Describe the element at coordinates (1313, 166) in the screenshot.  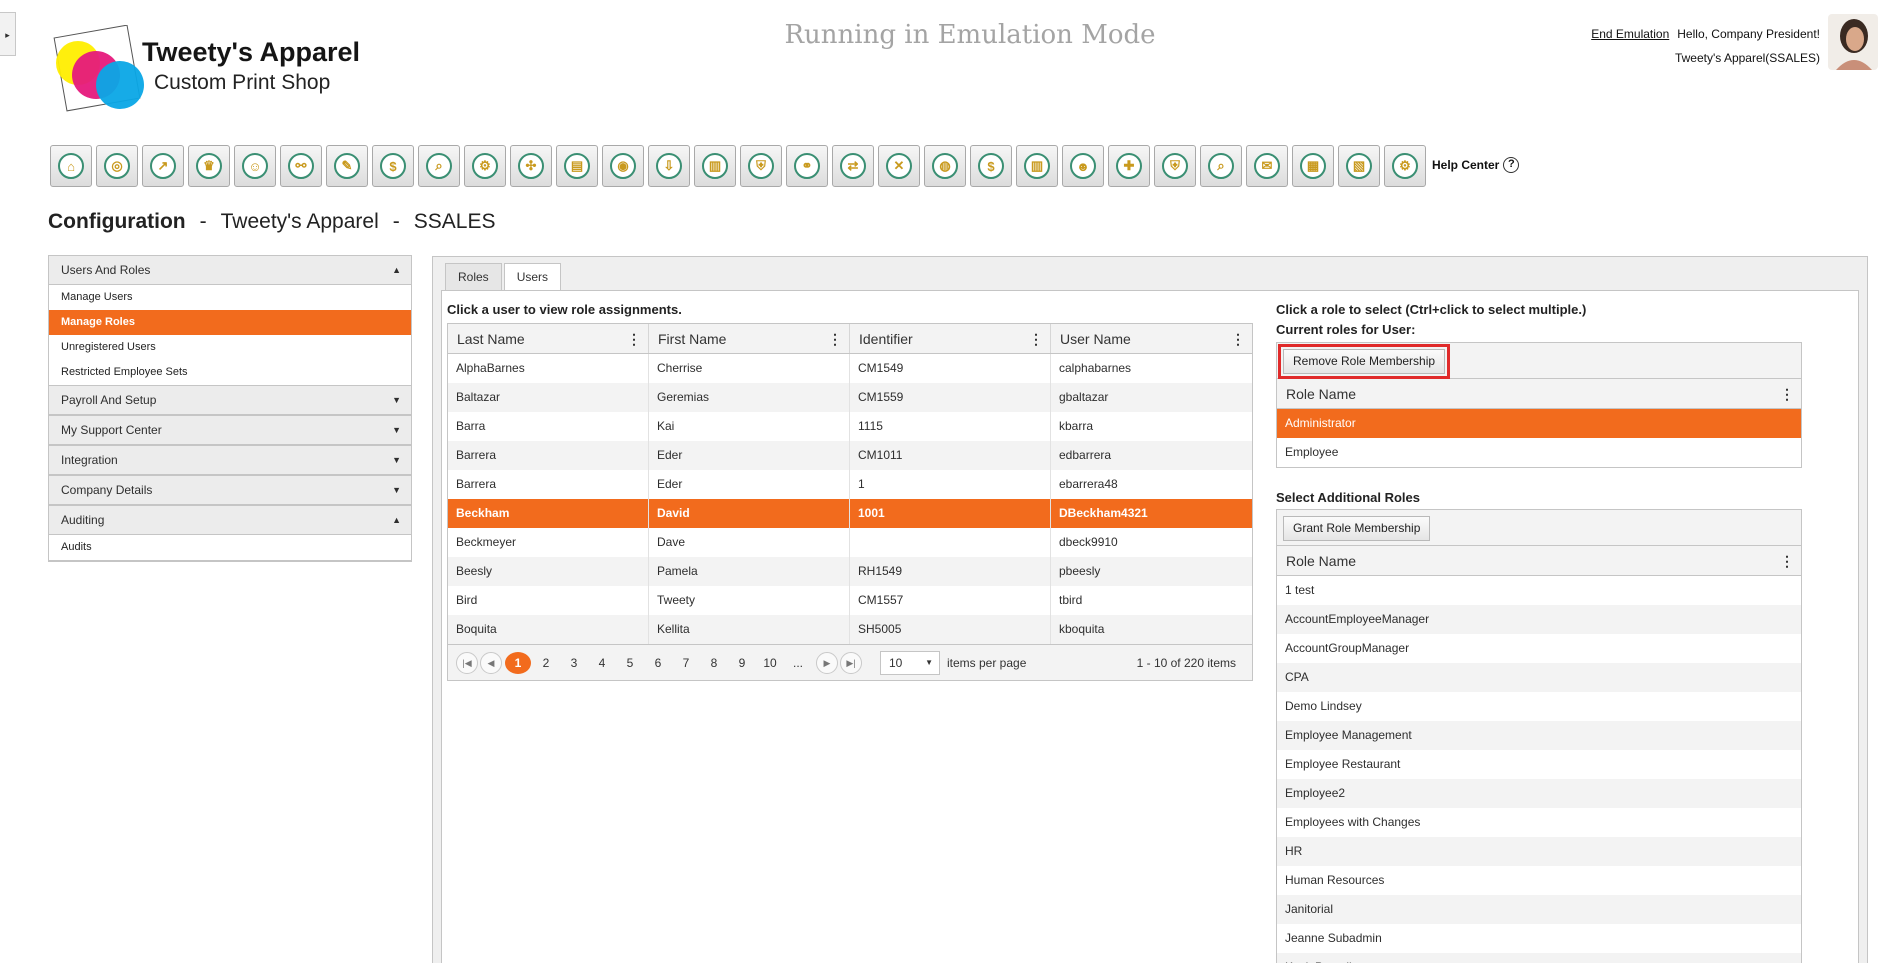
I see `toolbar-button: ▦` at that location.